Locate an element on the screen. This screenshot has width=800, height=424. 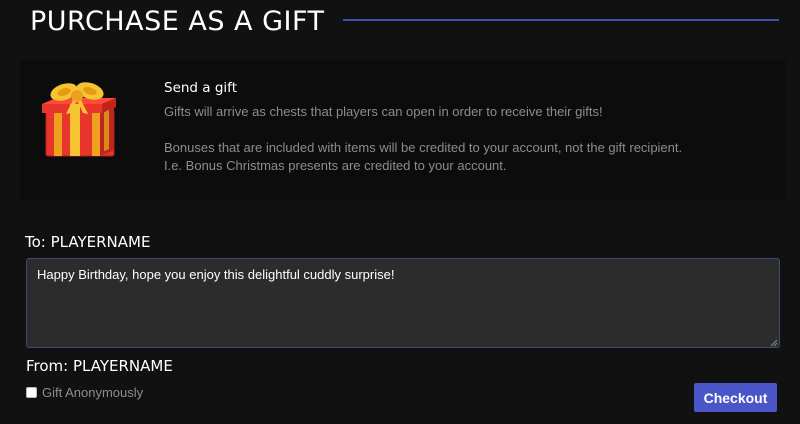
anonymous-checkbox is located at coordinates (31, 392).